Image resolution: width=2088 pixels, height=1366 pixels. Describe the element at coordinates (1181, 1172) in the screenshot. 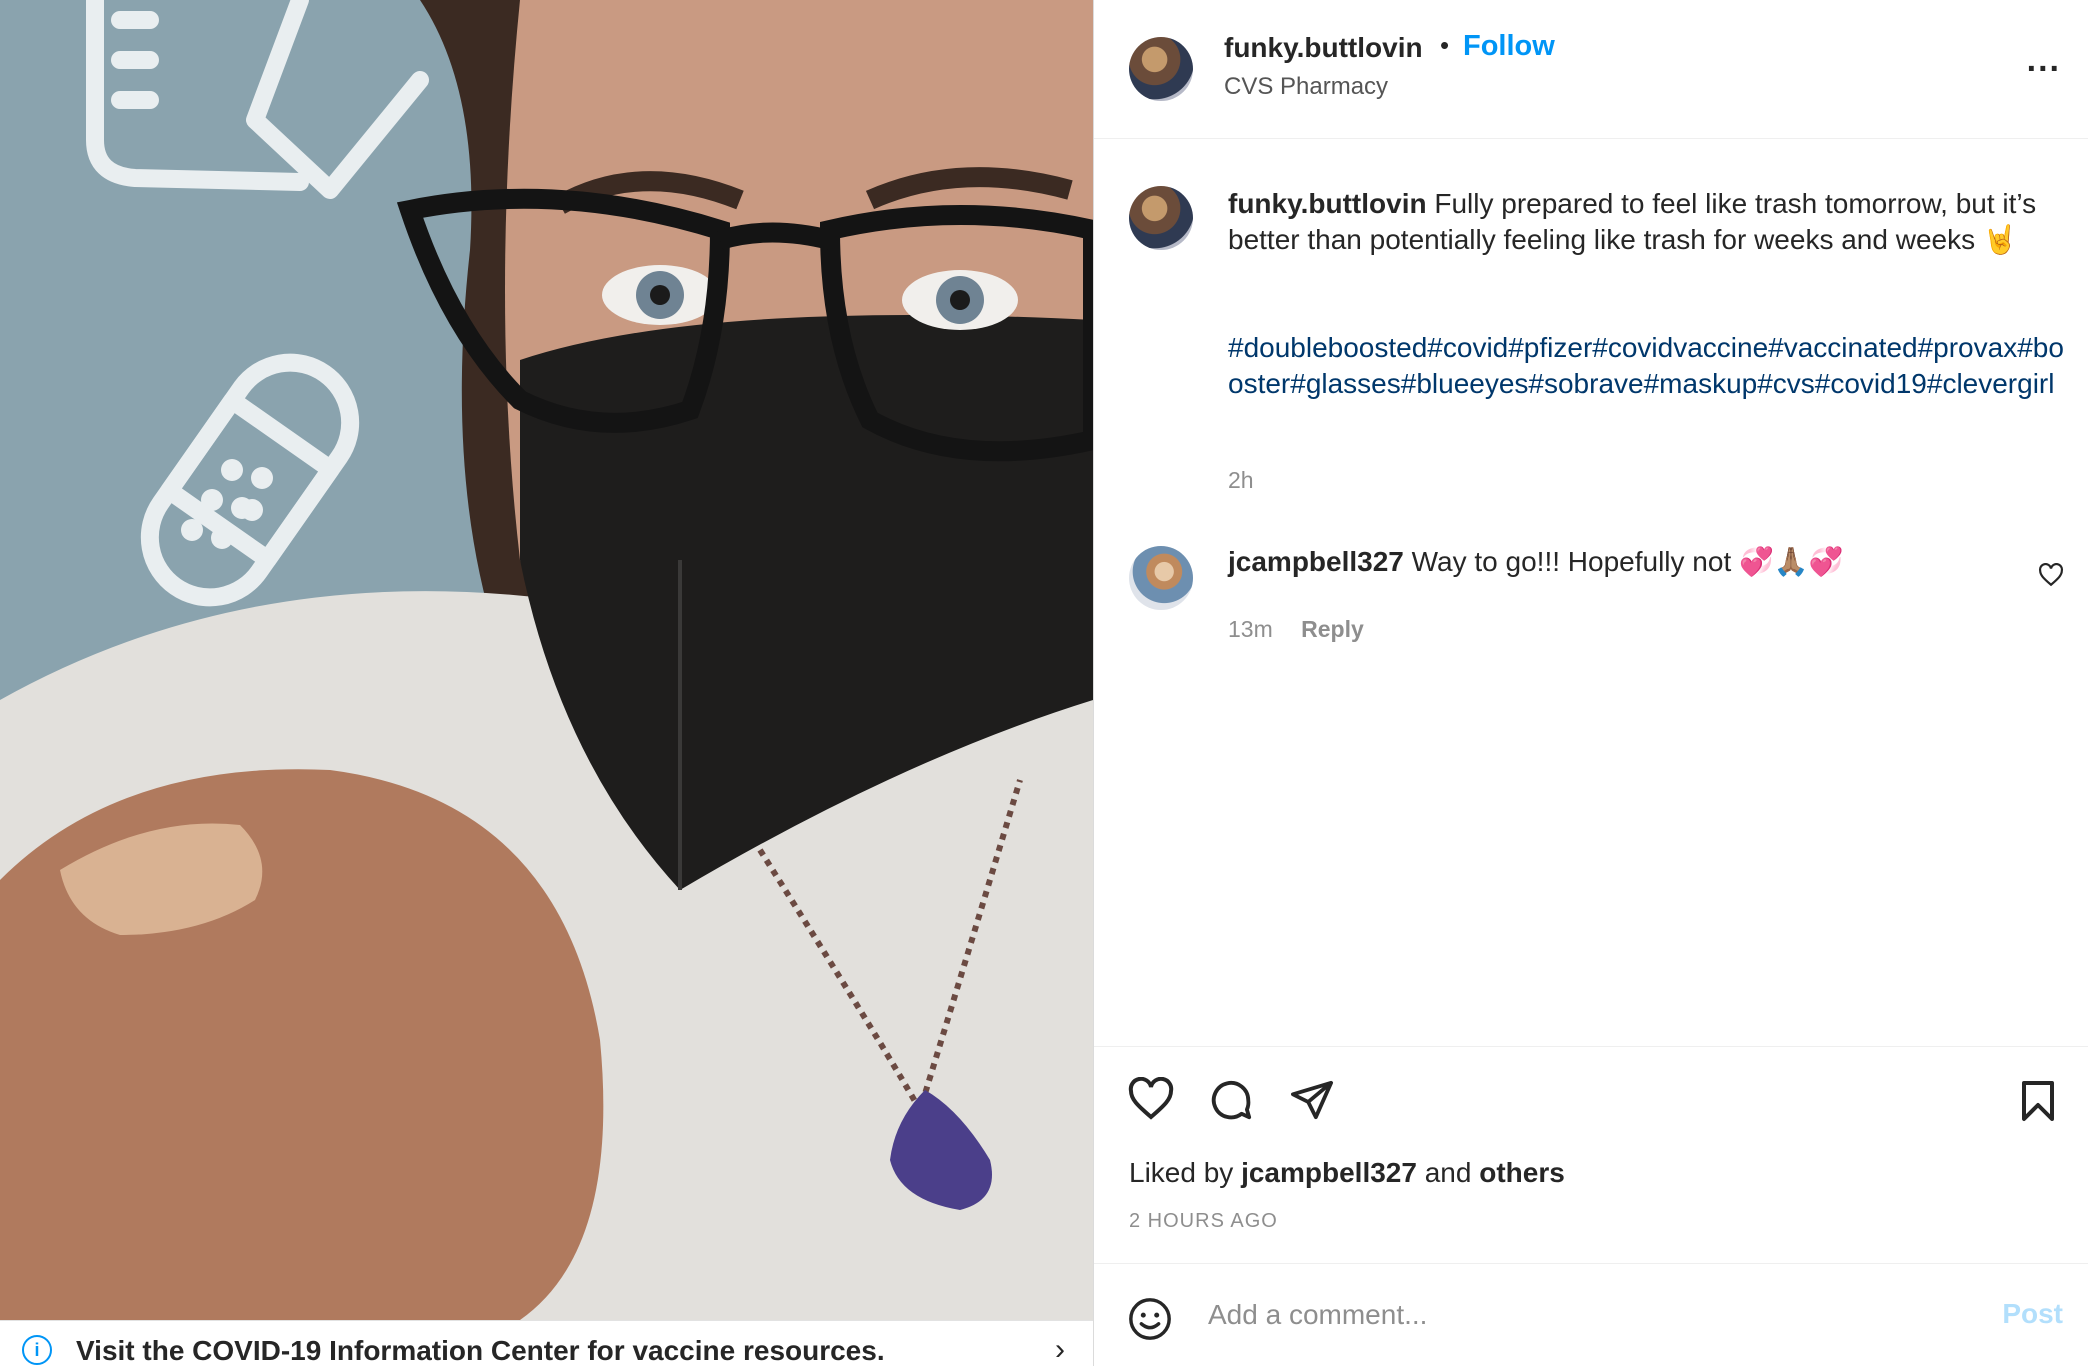

I see `liked-by-prefix: Liked by` at that location.